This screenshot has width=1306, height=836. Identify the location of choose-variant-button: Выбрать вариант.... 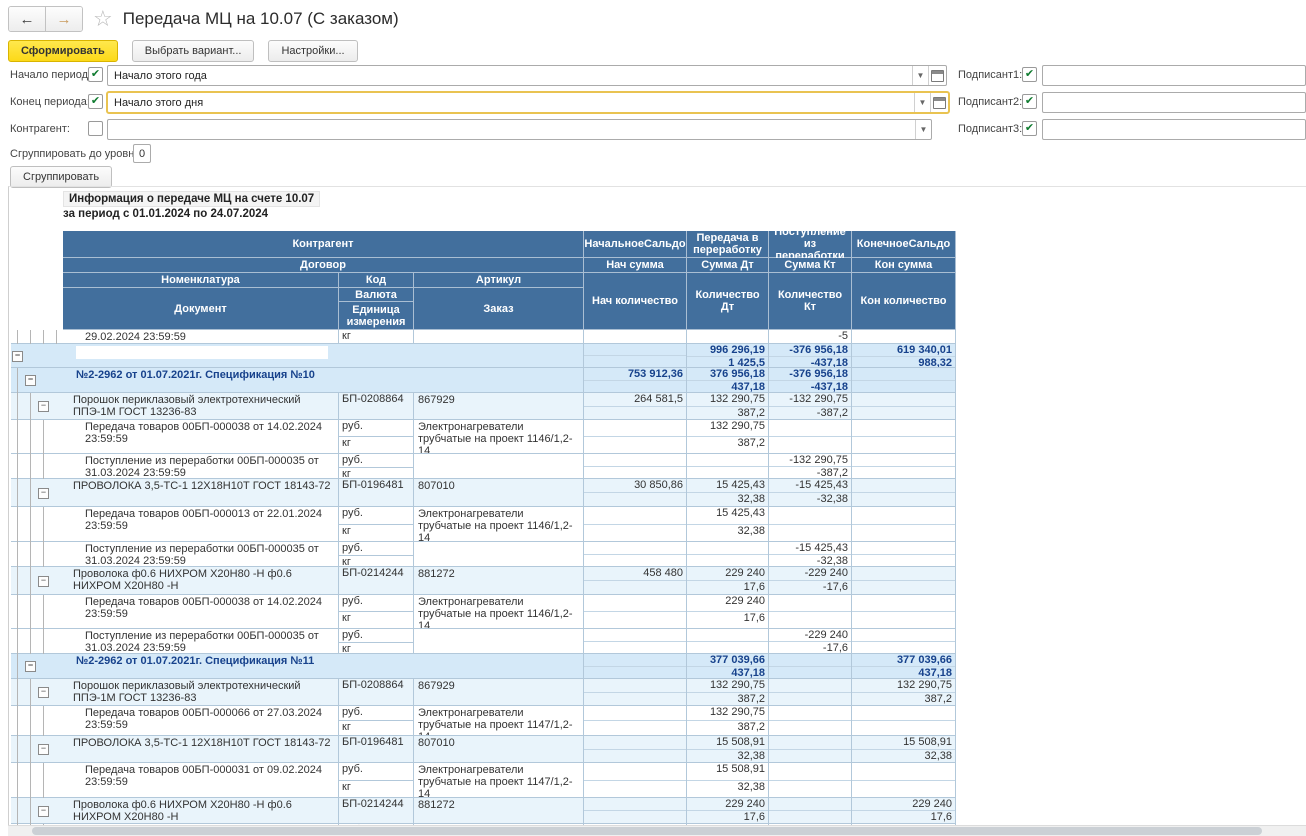
(193, 51).